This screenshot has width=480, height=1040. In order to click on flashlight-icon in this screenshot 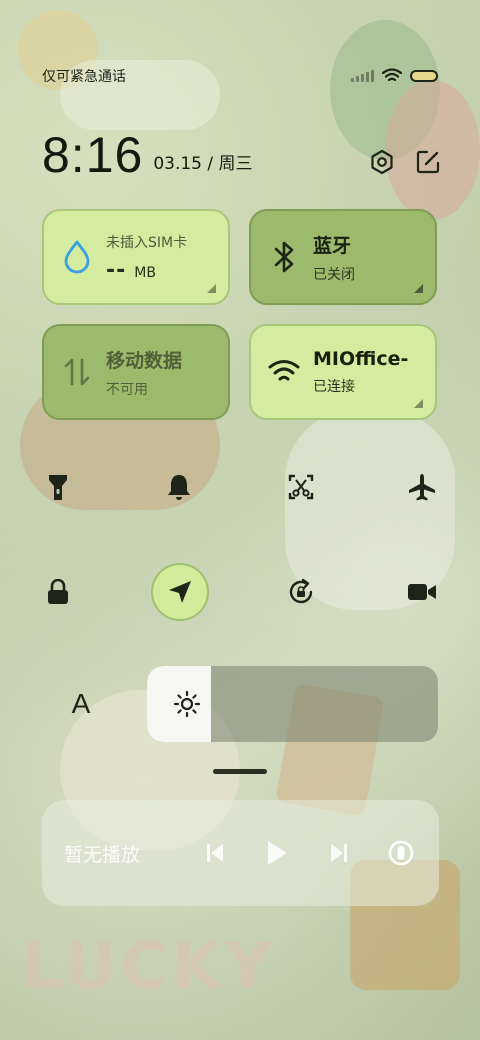, I will do `click(58, 487)`.